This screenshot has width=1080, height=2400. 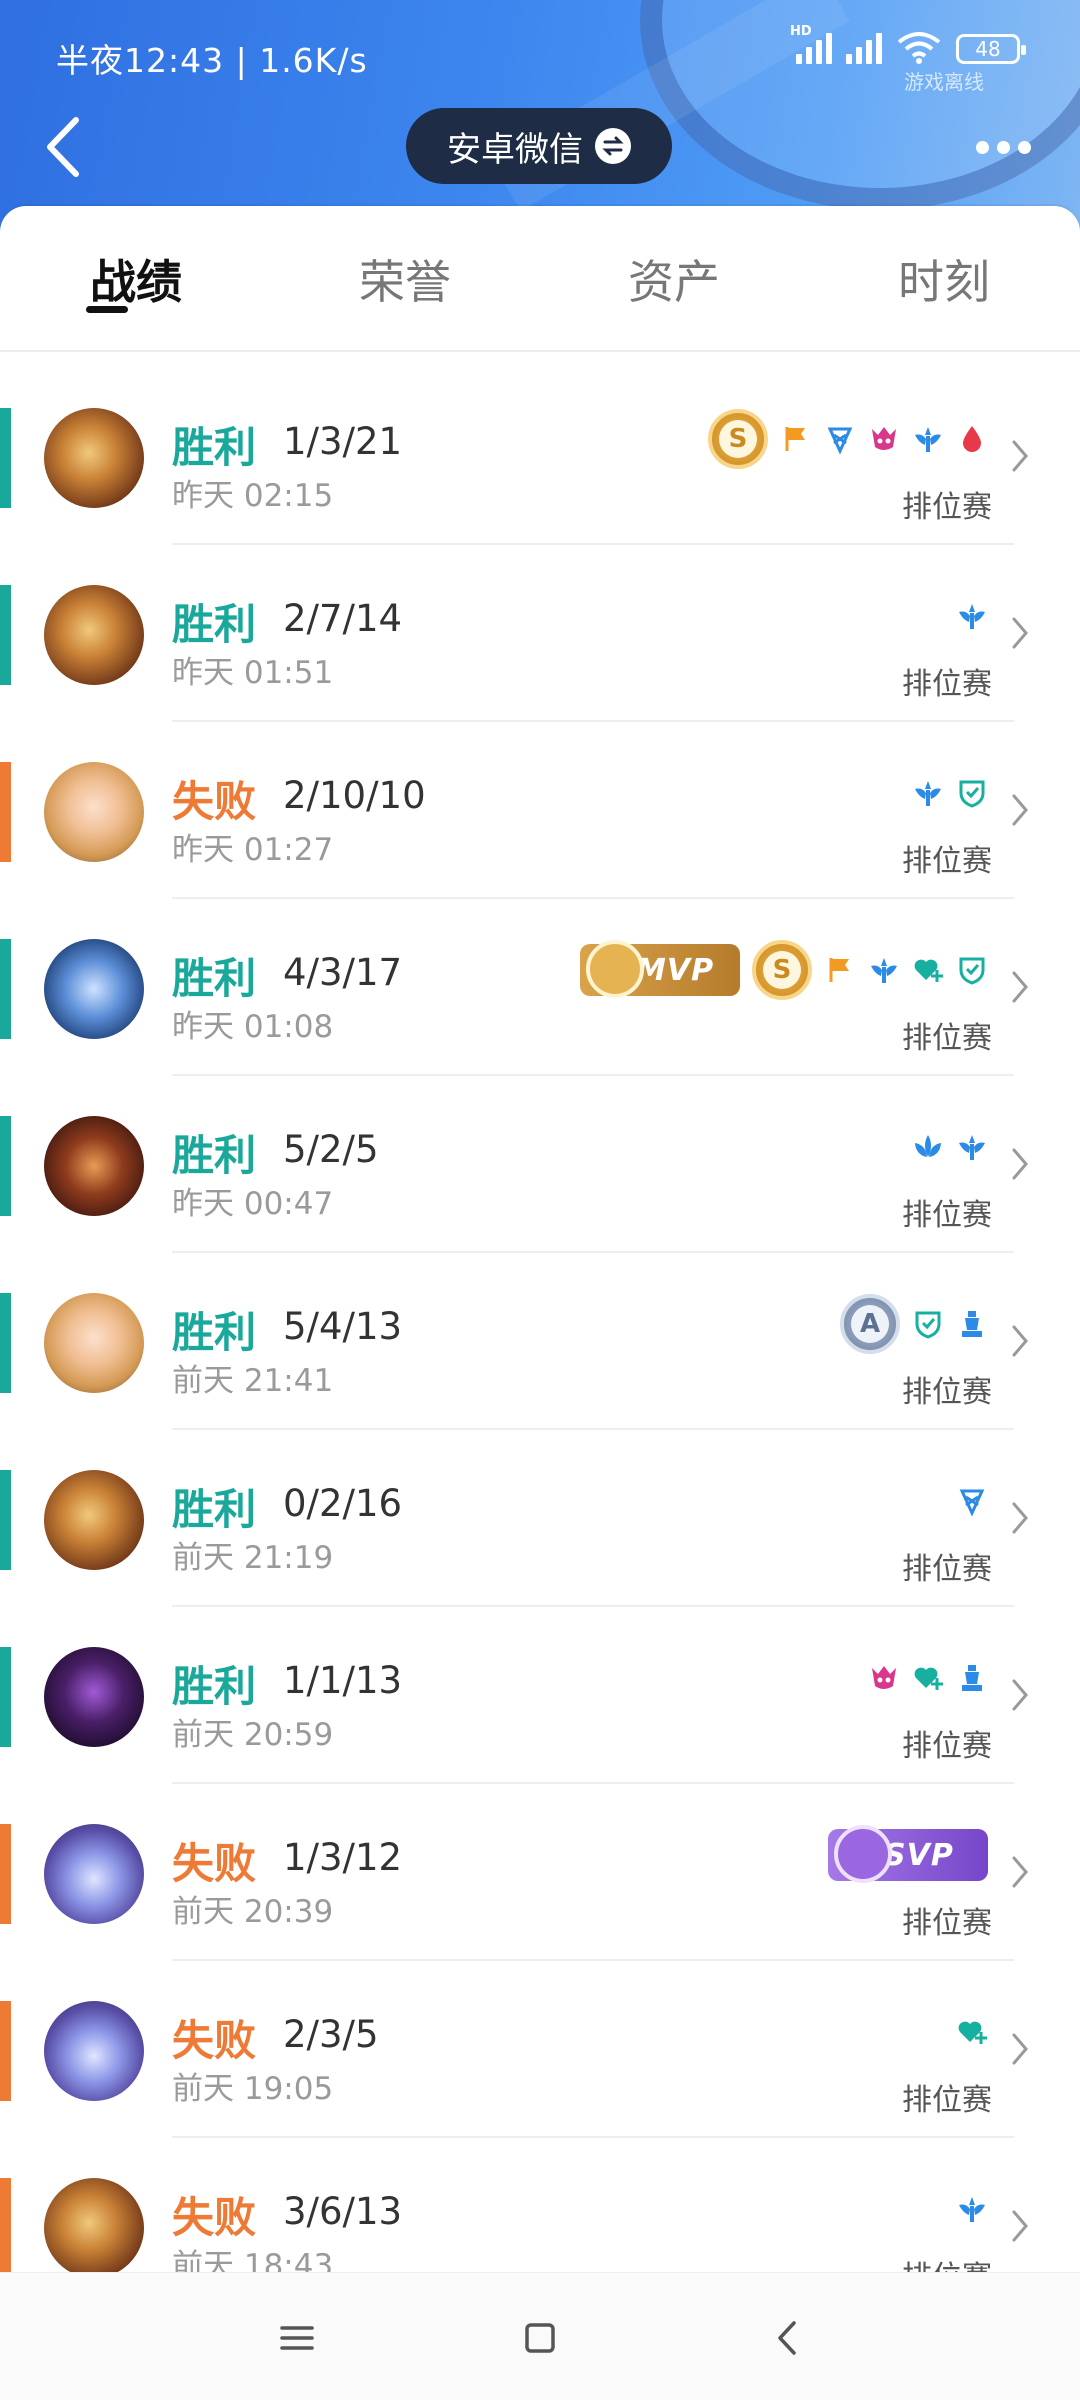 I want to click on tab-assets: 资产, so click(x=674, y=279).